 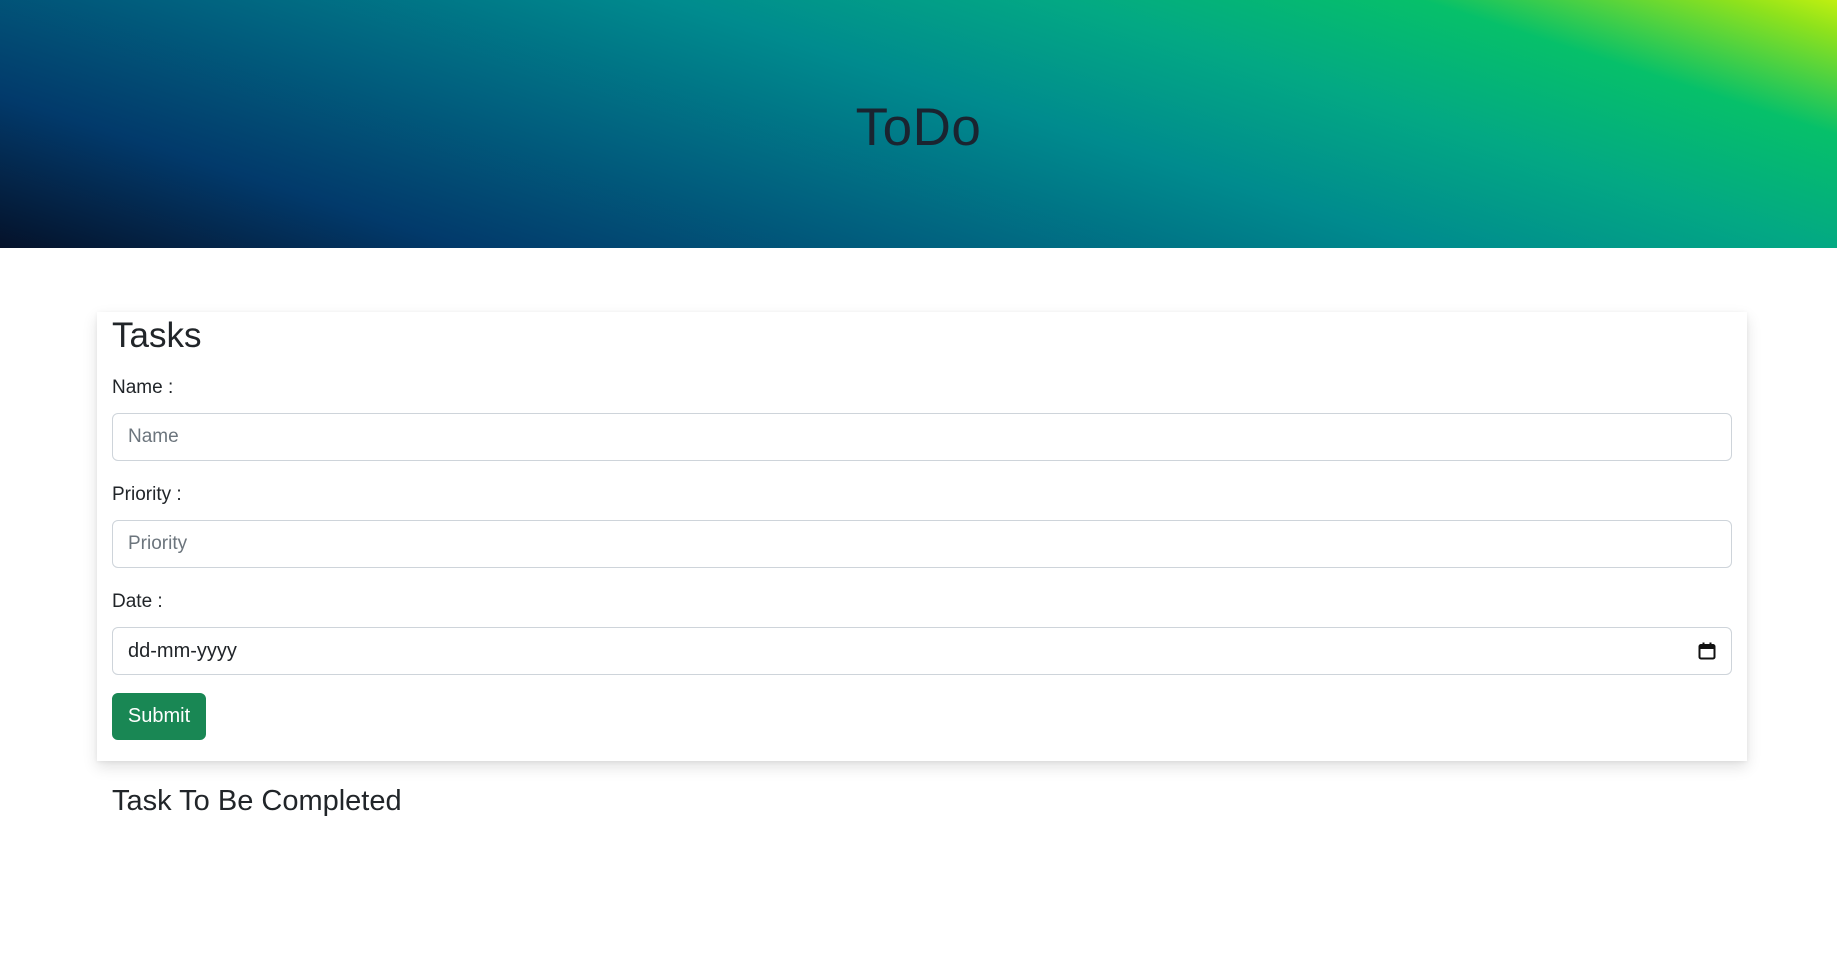 What do you see at coordinates (918, 127) in the screenshot?
I see `app-title: ToDo` at bounding box center [918, 127].